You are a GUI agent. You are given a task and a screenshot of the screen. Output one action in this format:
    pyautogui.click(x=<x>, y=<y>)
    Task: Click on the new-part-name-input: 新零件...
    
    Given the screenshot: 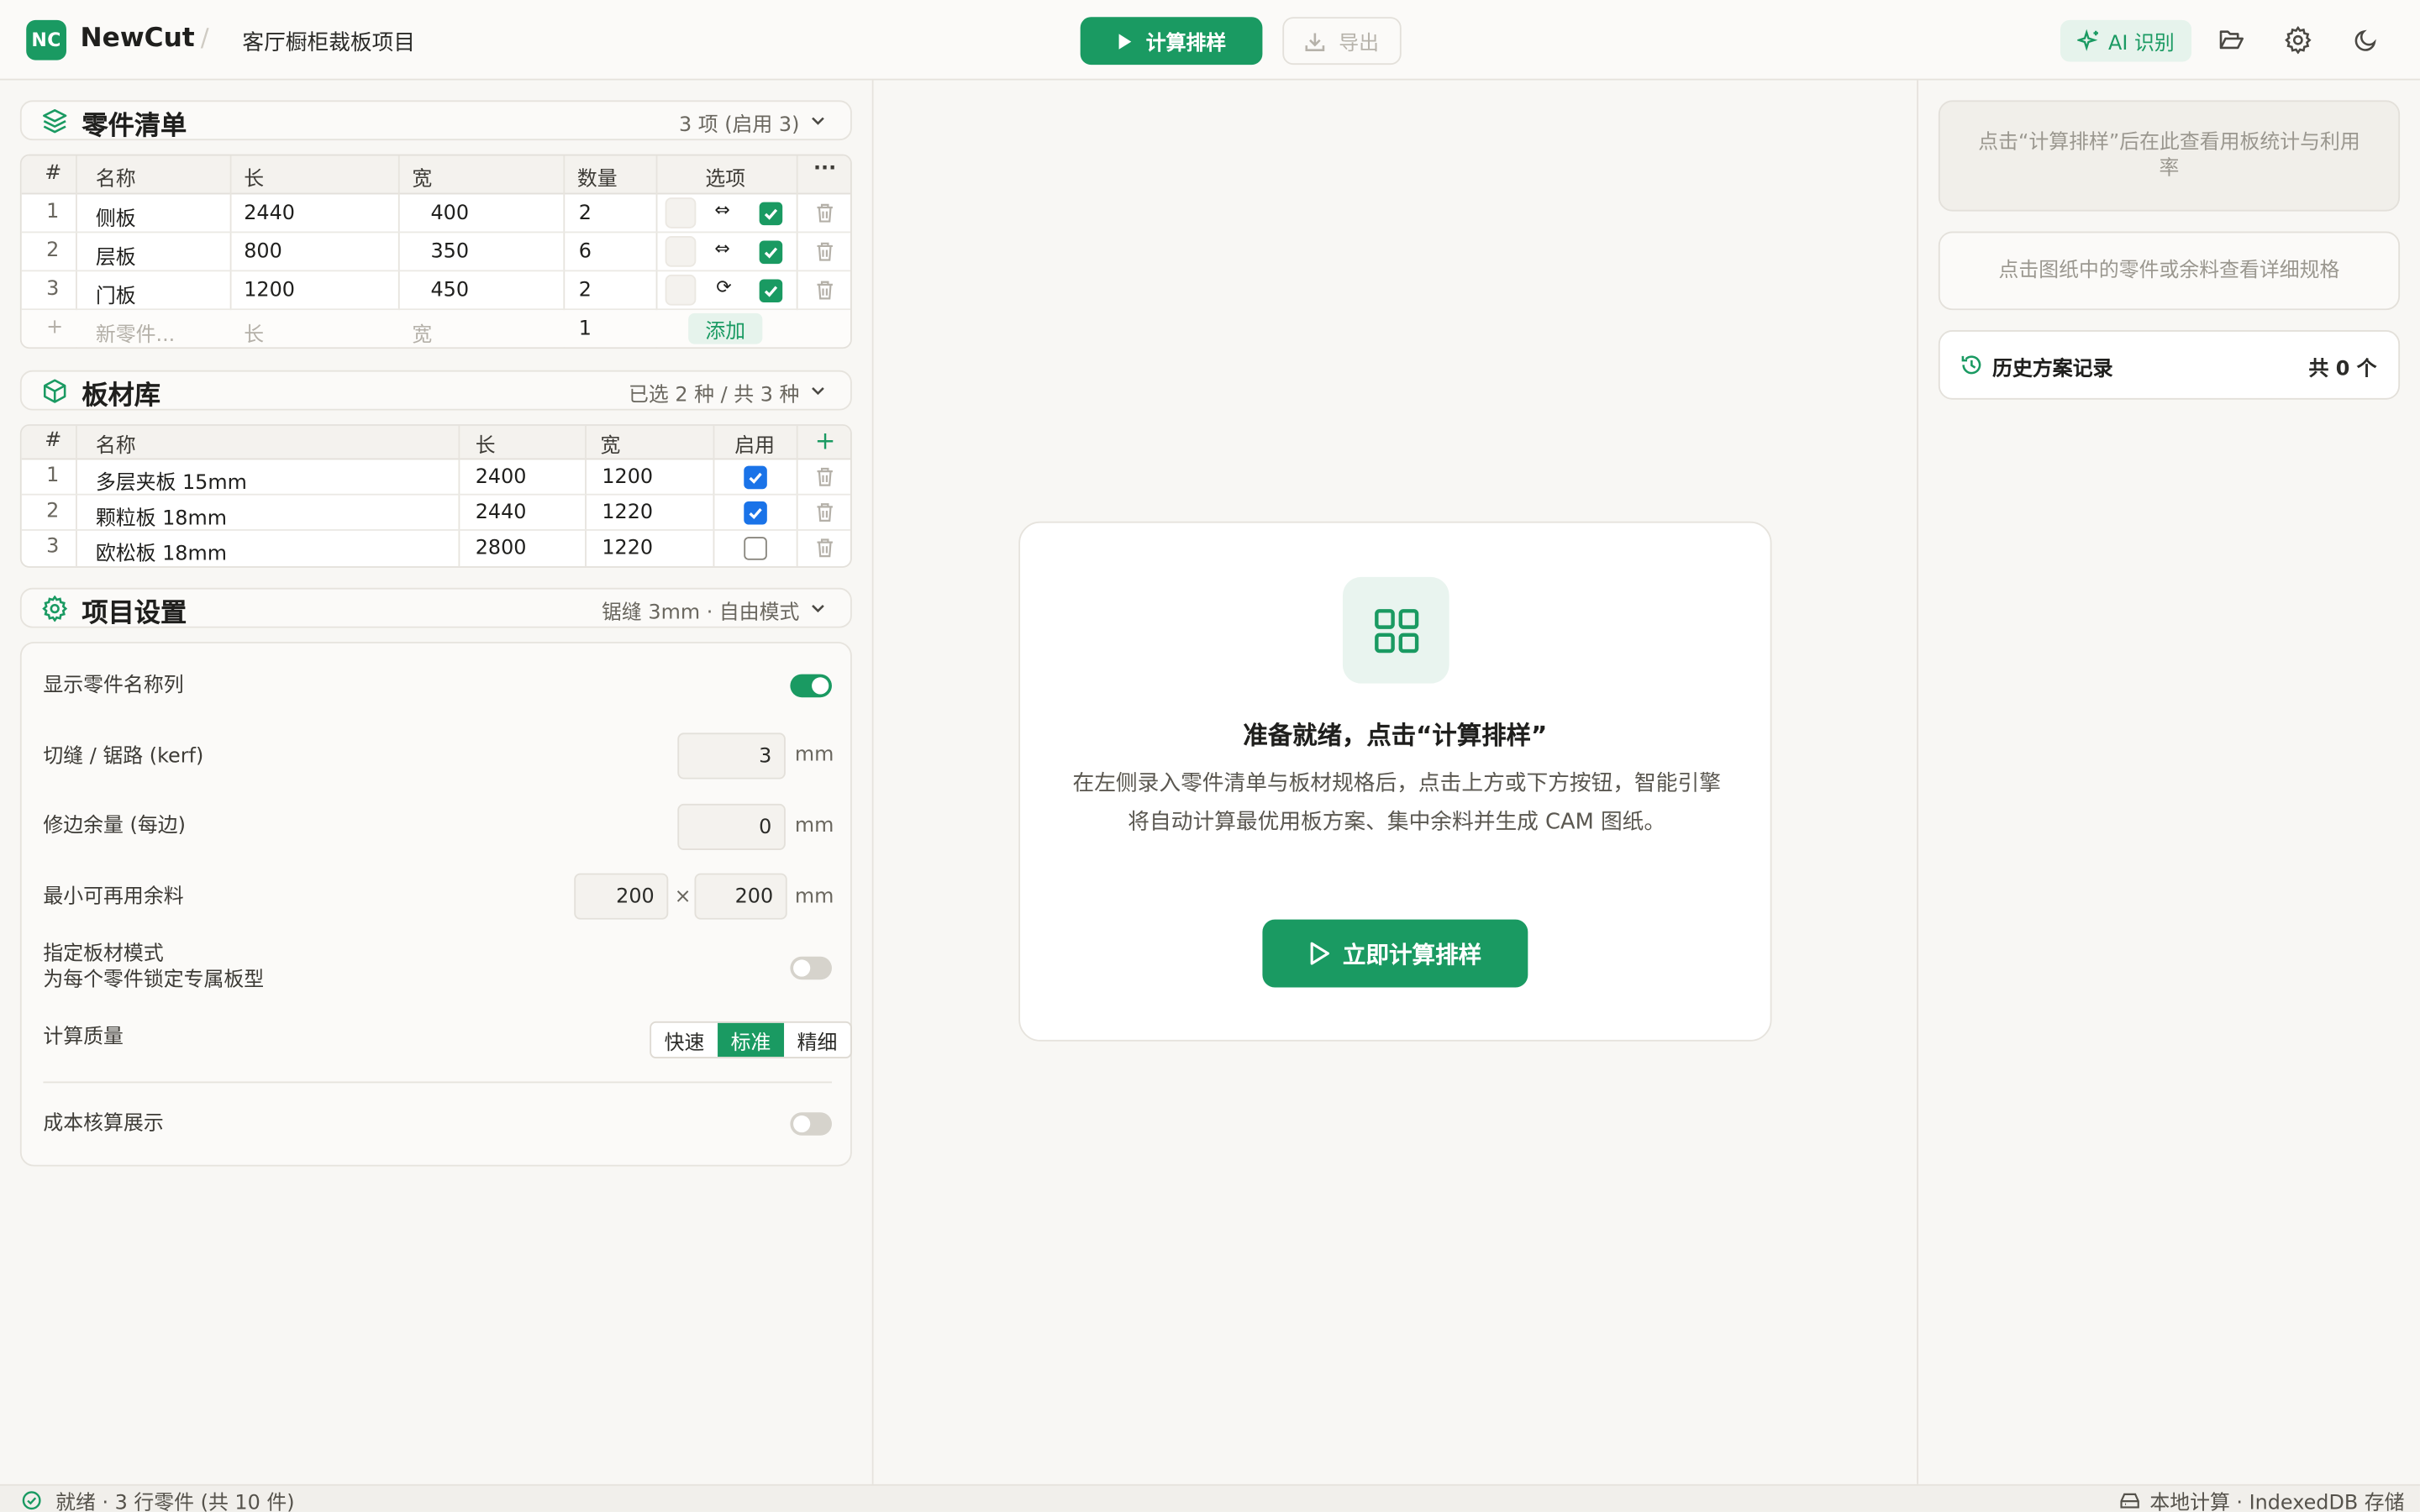 What is the action you would take?
    pyautogui.click(x=135, y=333)
    